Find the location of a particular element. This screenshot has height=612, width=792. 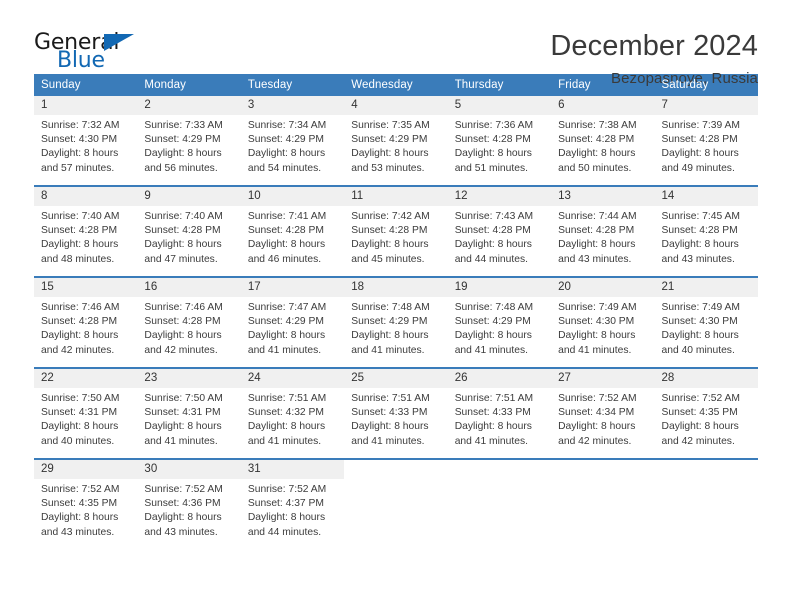

daylight-text: Daylight: 8 hours and 48 minutes. is located at coordinates (80, 252).